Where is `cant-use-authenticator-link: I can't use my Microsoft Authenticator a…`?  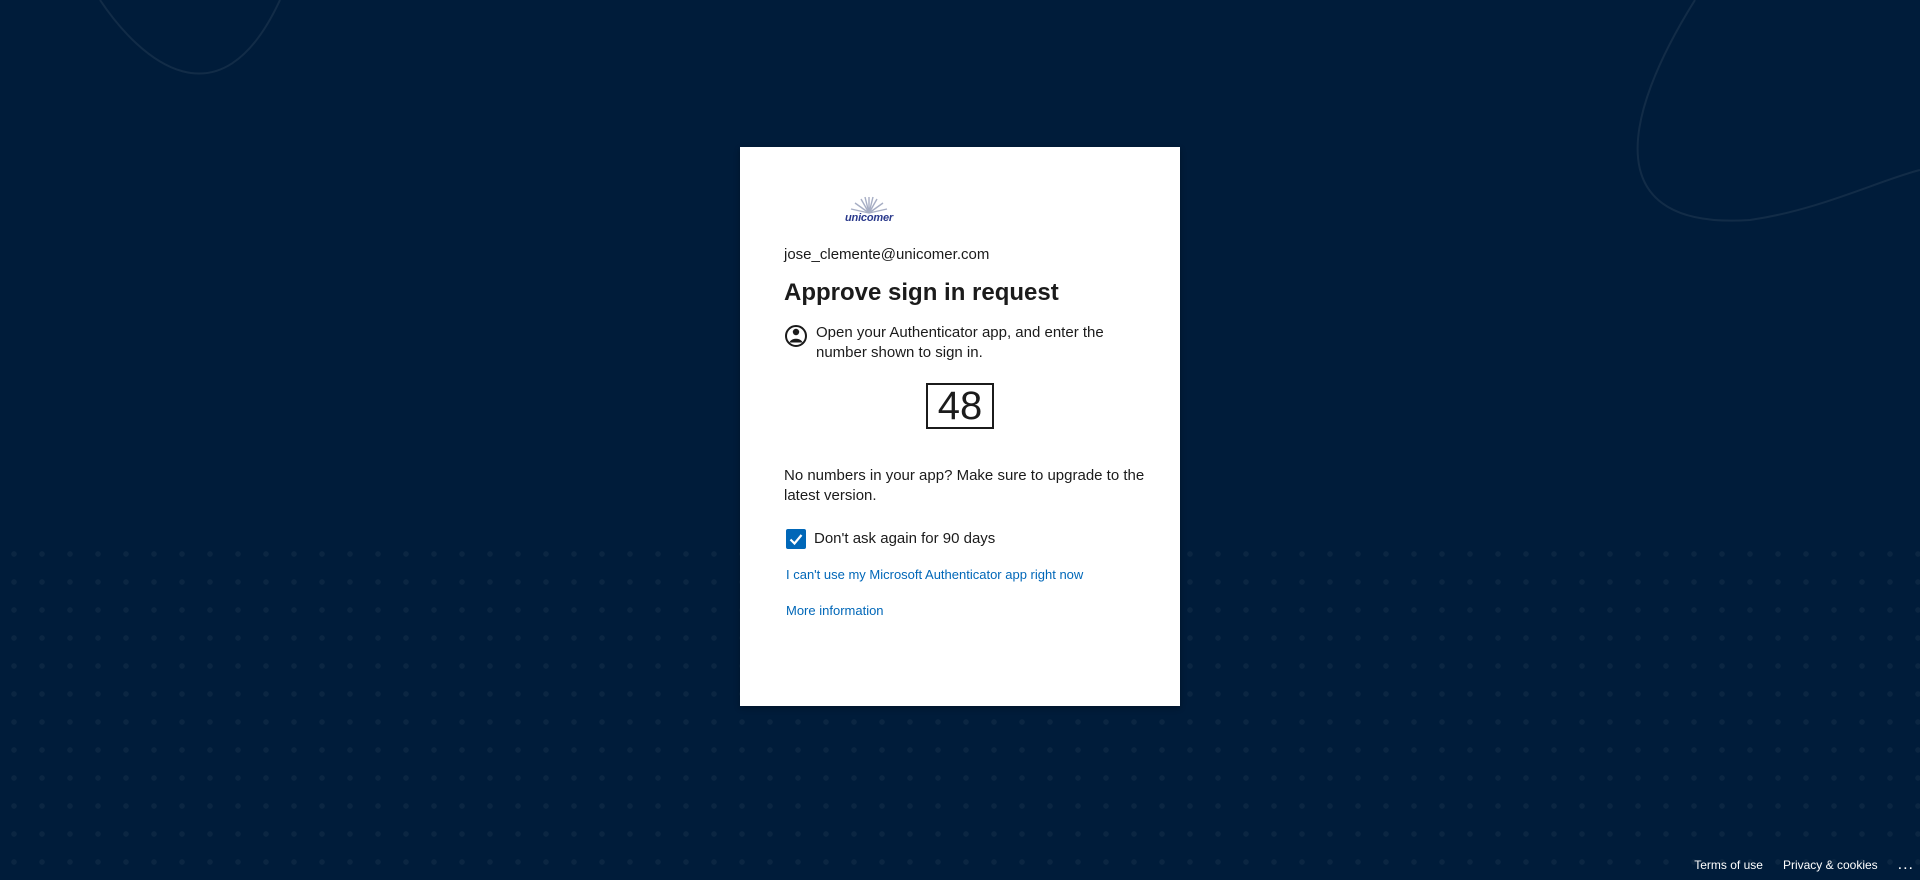
cant-use-authenticator-link: I can't use my Microsoft Authenticator a… is located at coordinates (934, 574).